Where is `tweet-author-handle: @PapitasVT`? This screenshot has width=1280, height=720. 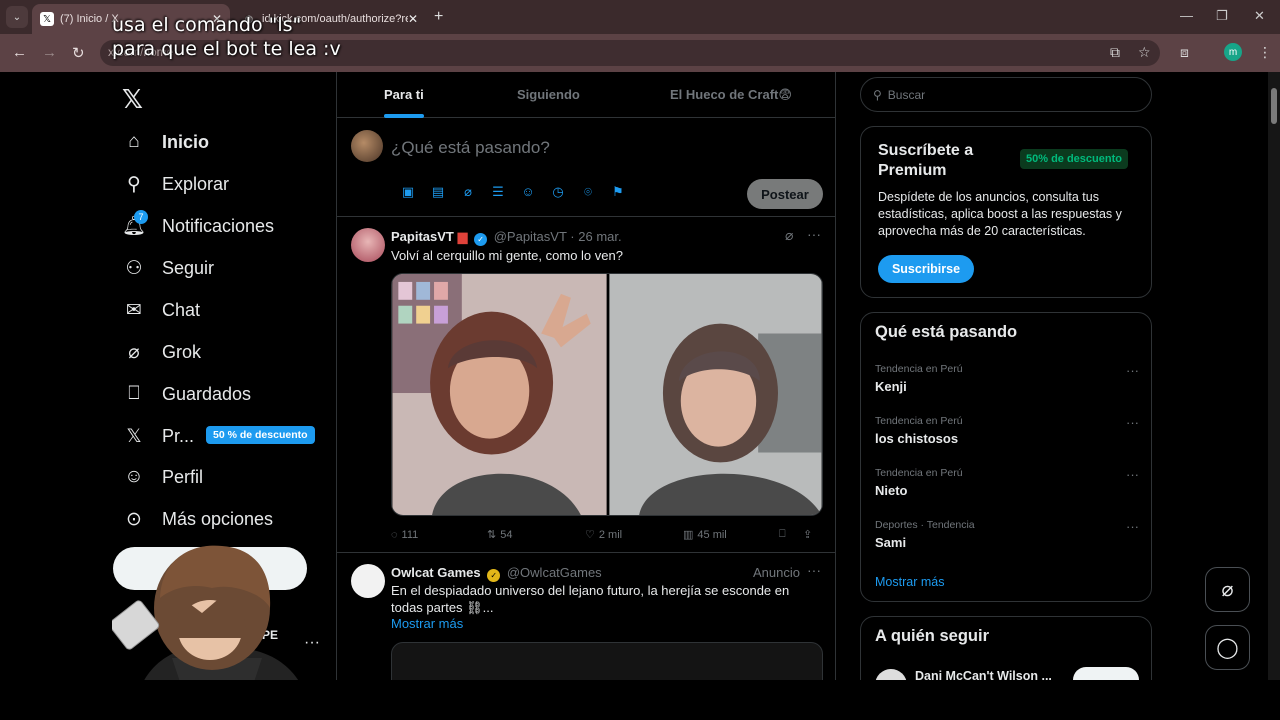 tweet-author-handle: @PapitasVT is located at coordinates (530, 236).